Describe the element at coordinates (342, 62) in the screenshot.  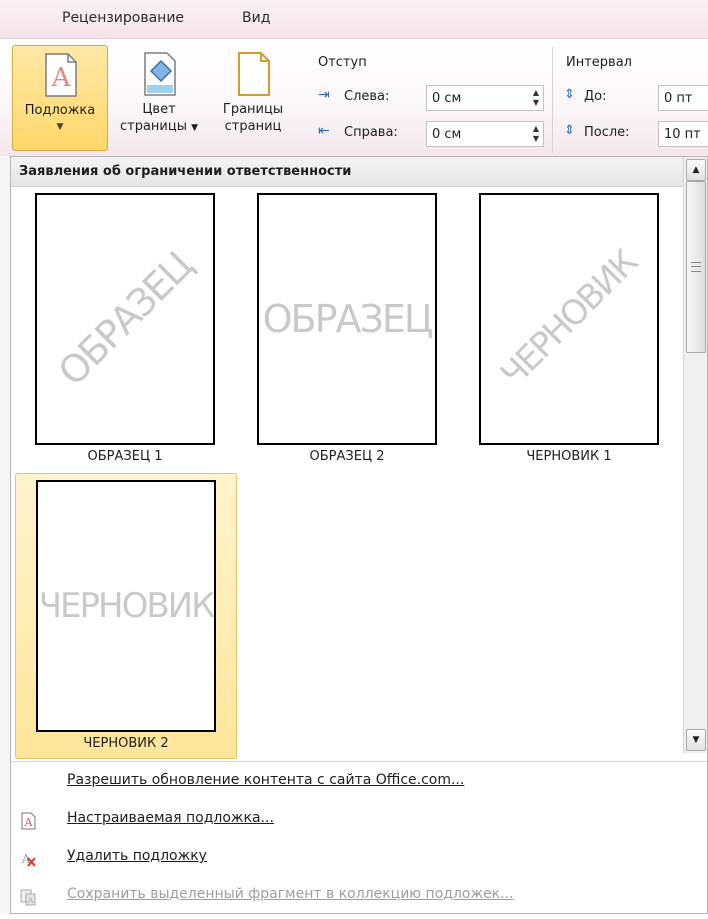
I see `indent-group-title: Отступ` at that location.